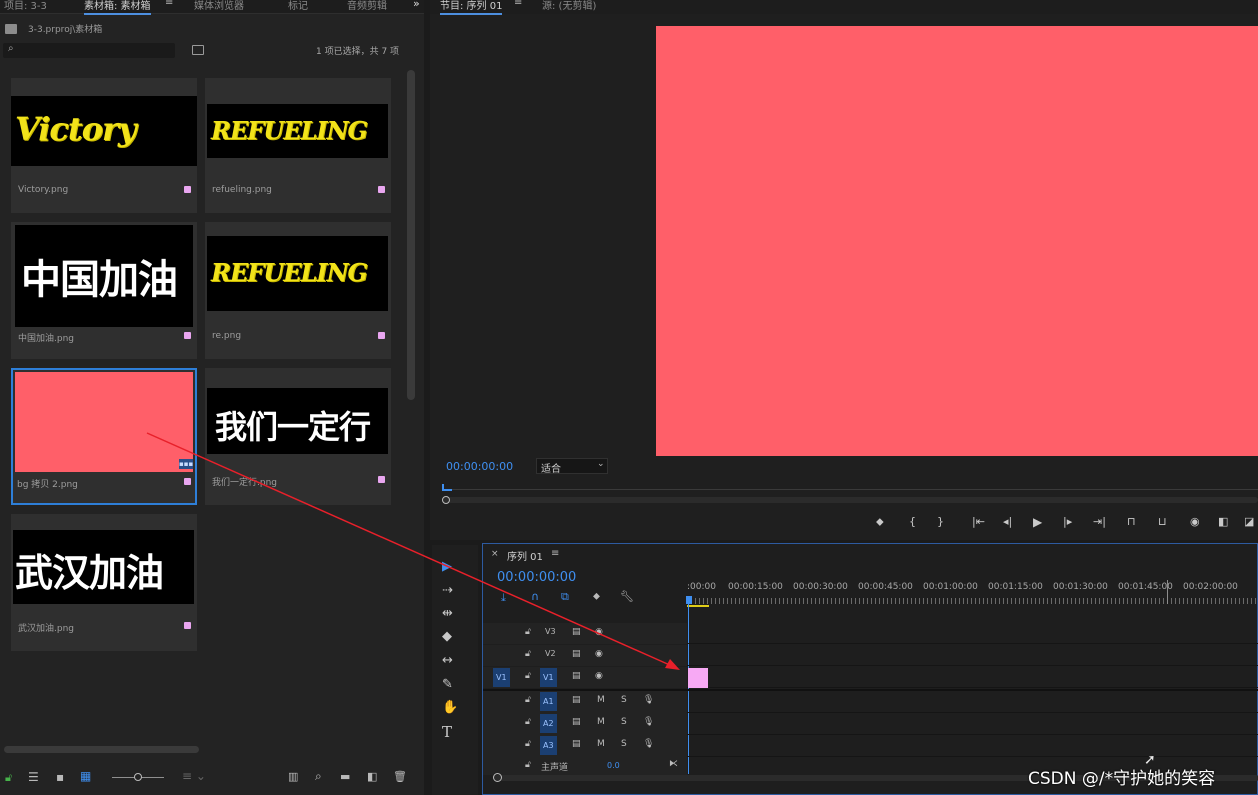  What do you see at coordinates (1122, 779) in the screenshot?
I see `watermark: CSDN @/*守护她的笑容` at bounding box center [1122, 779].